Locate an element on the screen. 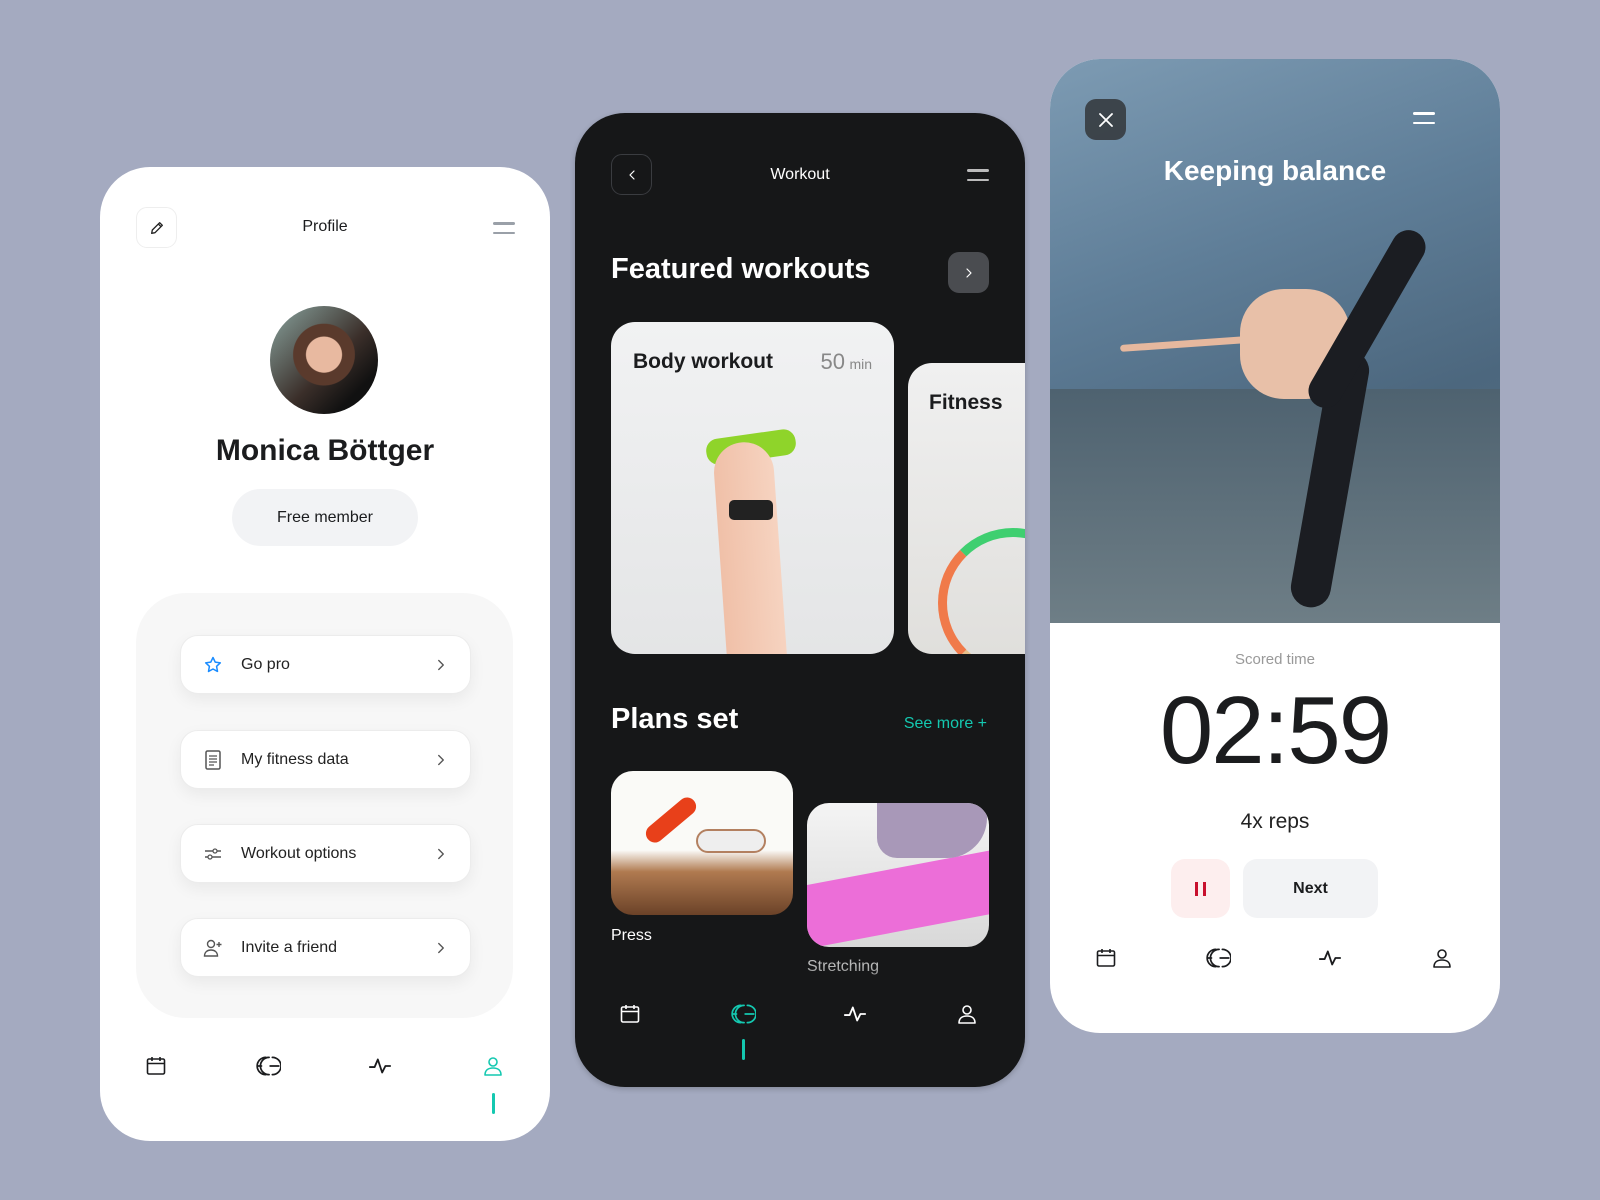  avatar is located at coordinates (324, 360).